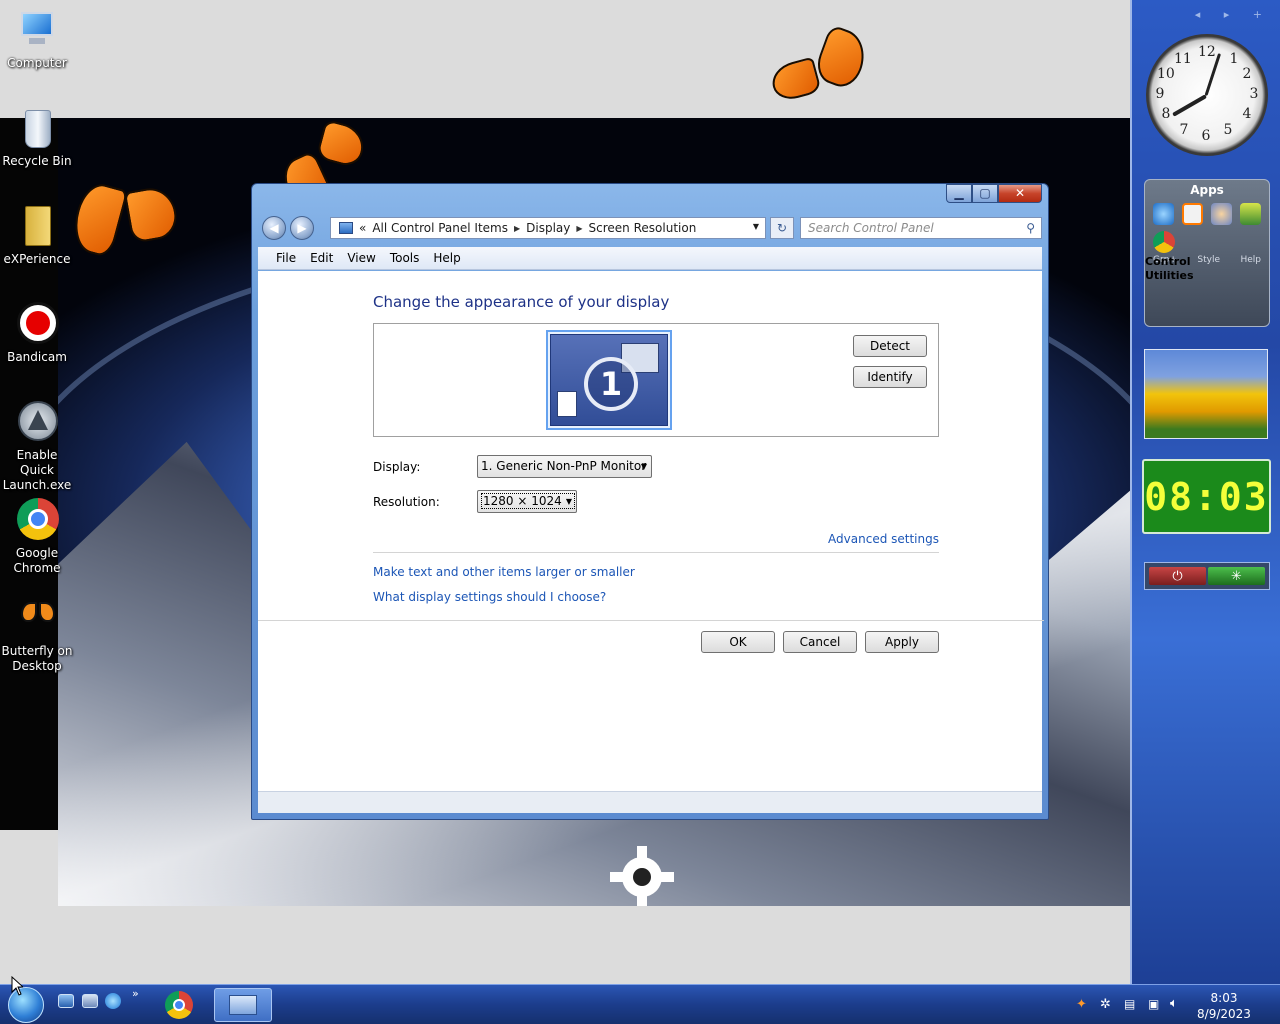 The image size is (1280, 1024). Describe the element at coordinates (37, 235) in the screenshot. I see `desktop-icon-experience: eXPerience` at that location.